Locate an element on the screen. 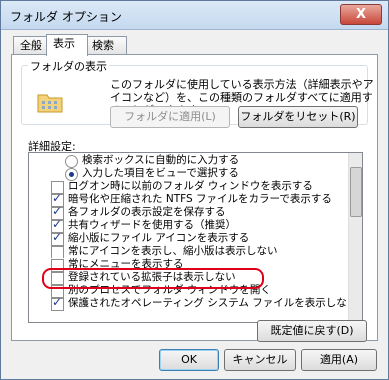  close-button: X is located at coordinates (361, 14).